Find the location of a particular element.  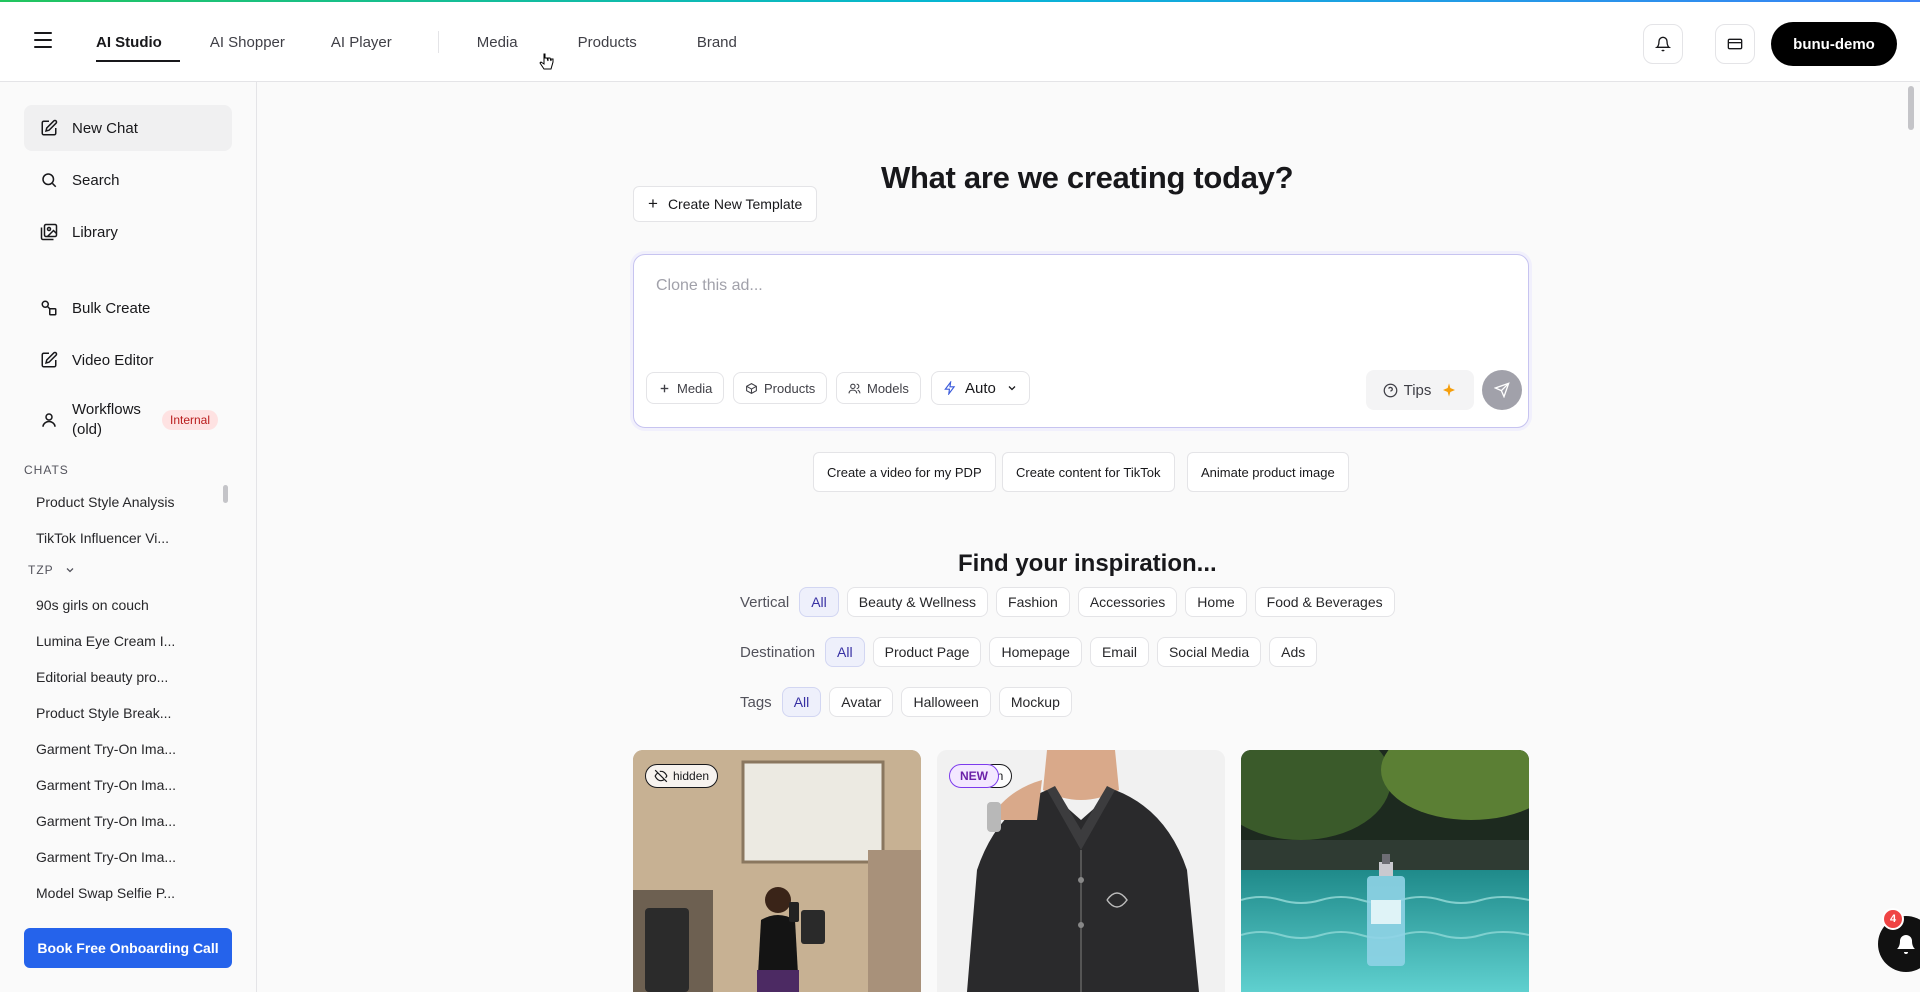

vertical-filter-fashion: Fashion is located at coordinates (1033, 602).